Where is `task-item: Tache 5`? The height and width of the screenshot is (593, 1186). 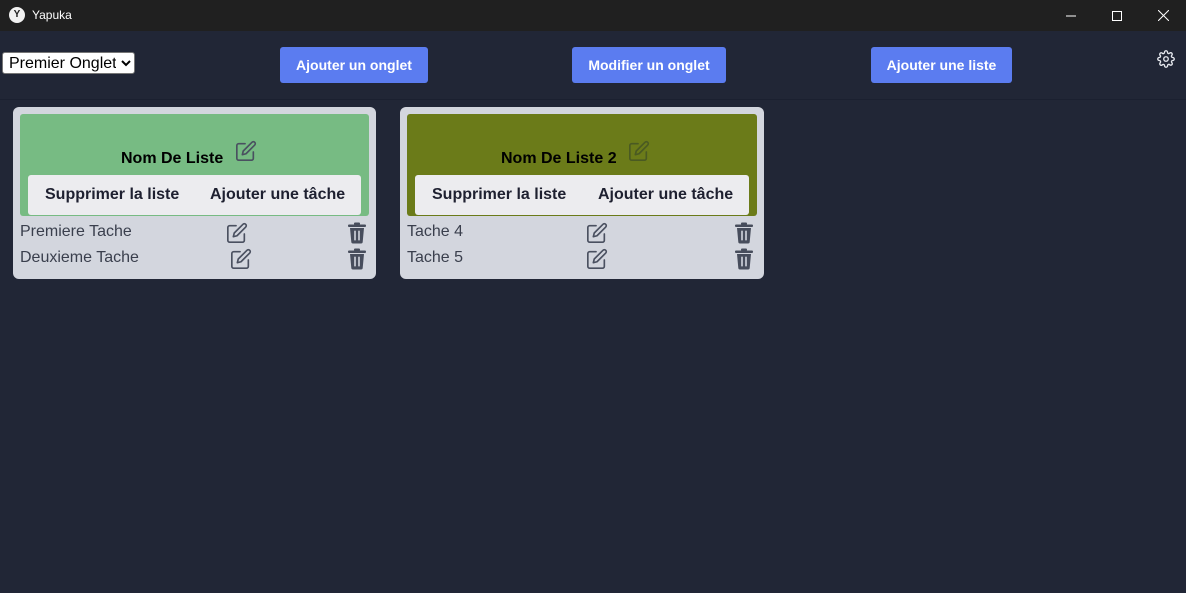
task-item: Tache 5 is located at coordinates (585, 258).